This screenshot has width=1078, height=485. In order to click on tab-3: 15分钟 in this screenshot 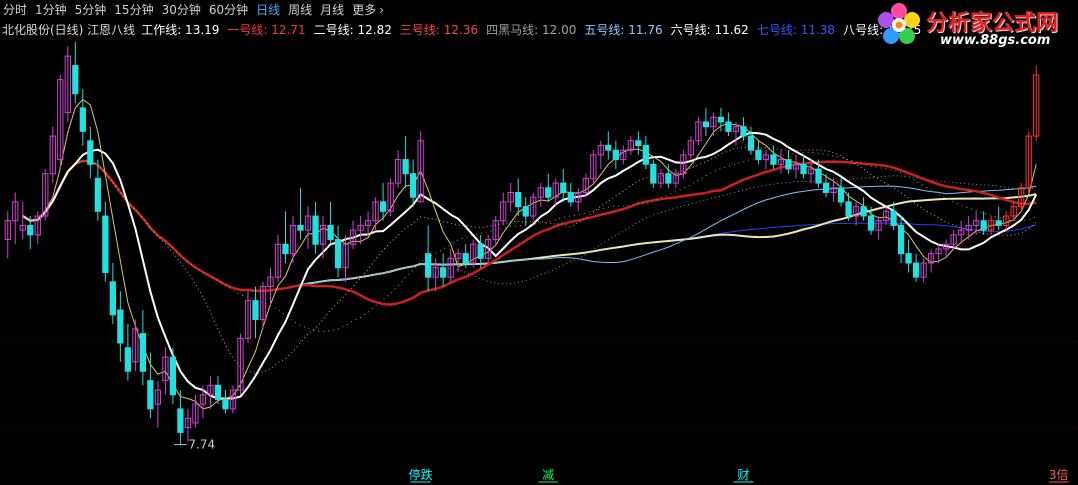, I will do `click(133, 9)`.